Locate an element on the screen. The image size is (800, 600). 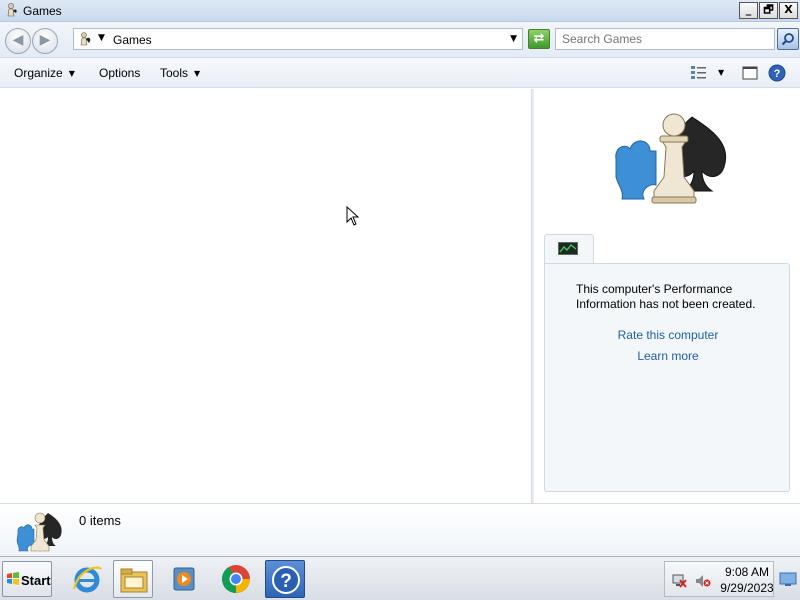
taskbar-media-player is located at coordinates (184, 579).